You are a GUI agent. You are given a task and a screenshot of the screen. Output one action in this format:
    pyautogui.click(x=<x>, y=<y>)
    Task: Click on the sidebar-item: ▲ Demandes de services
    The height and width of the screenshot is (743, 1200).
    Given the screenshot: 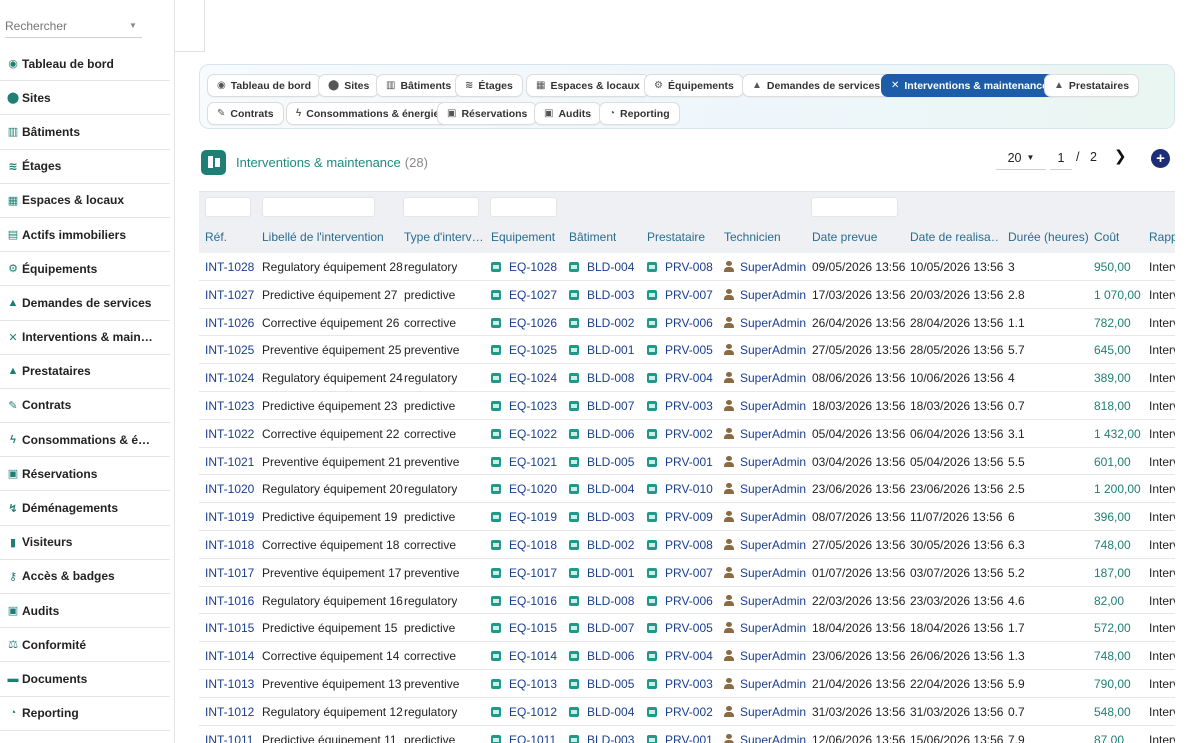 What is the action you would take?
    pyautogui.click(x=85, y=303)
    